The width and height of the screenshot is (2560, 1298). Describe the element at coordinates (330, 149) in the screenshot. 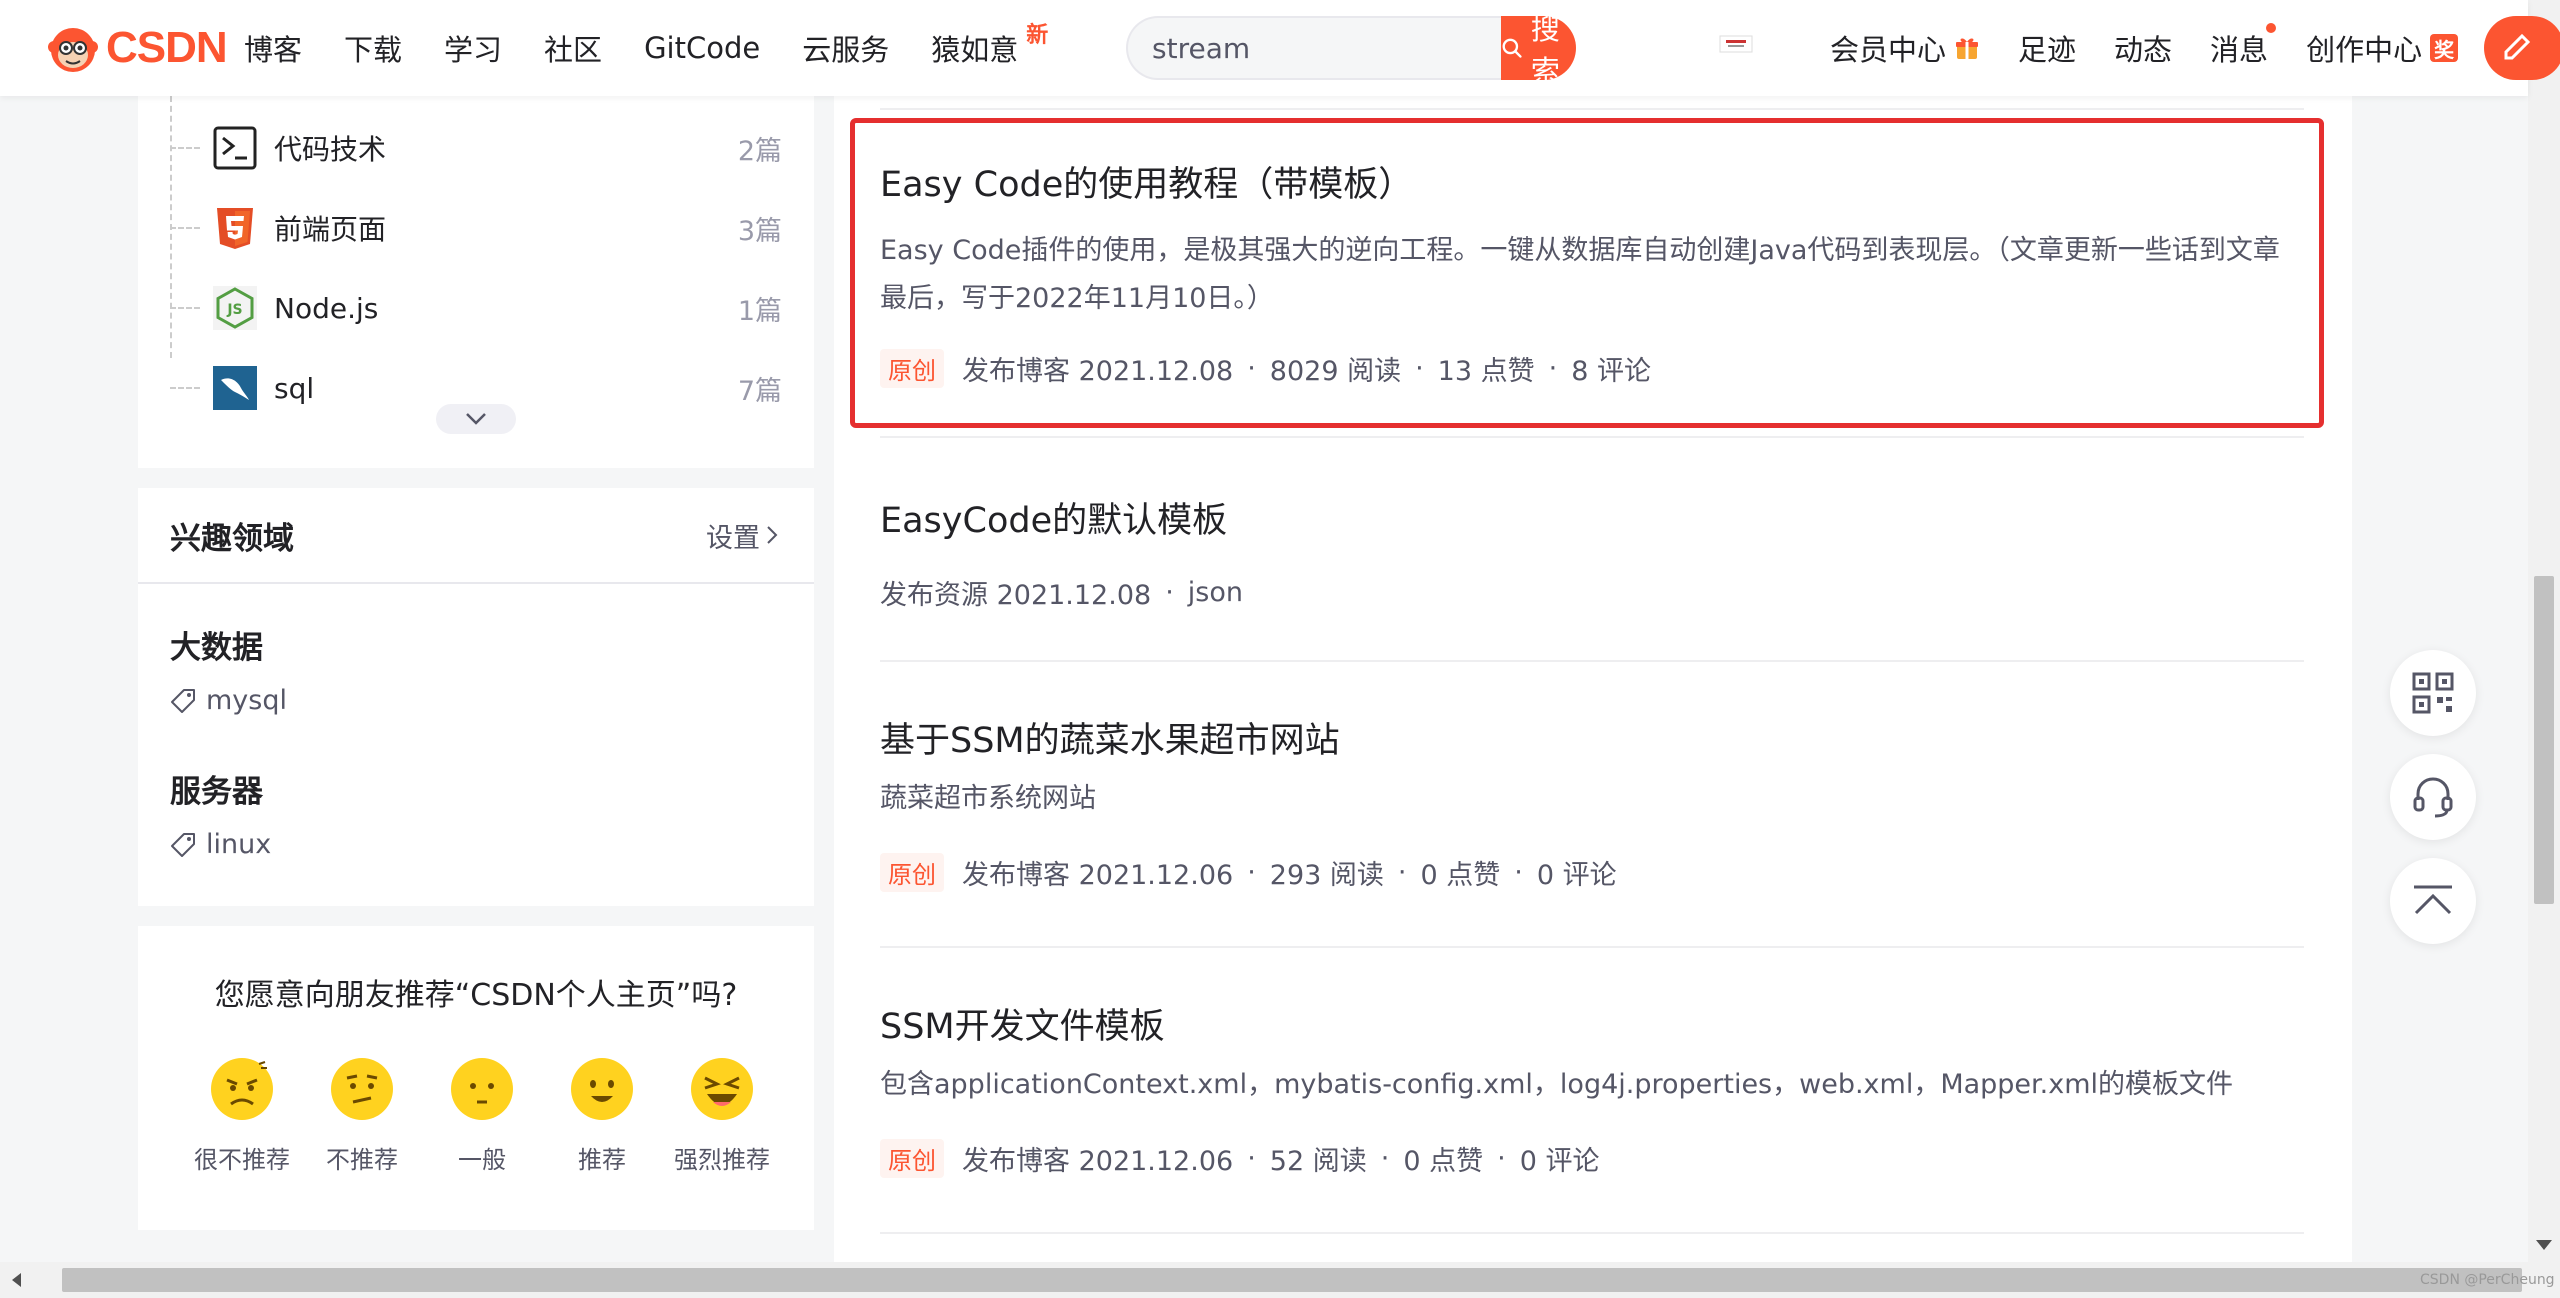

I see `category-name: 代码技术` at that location.